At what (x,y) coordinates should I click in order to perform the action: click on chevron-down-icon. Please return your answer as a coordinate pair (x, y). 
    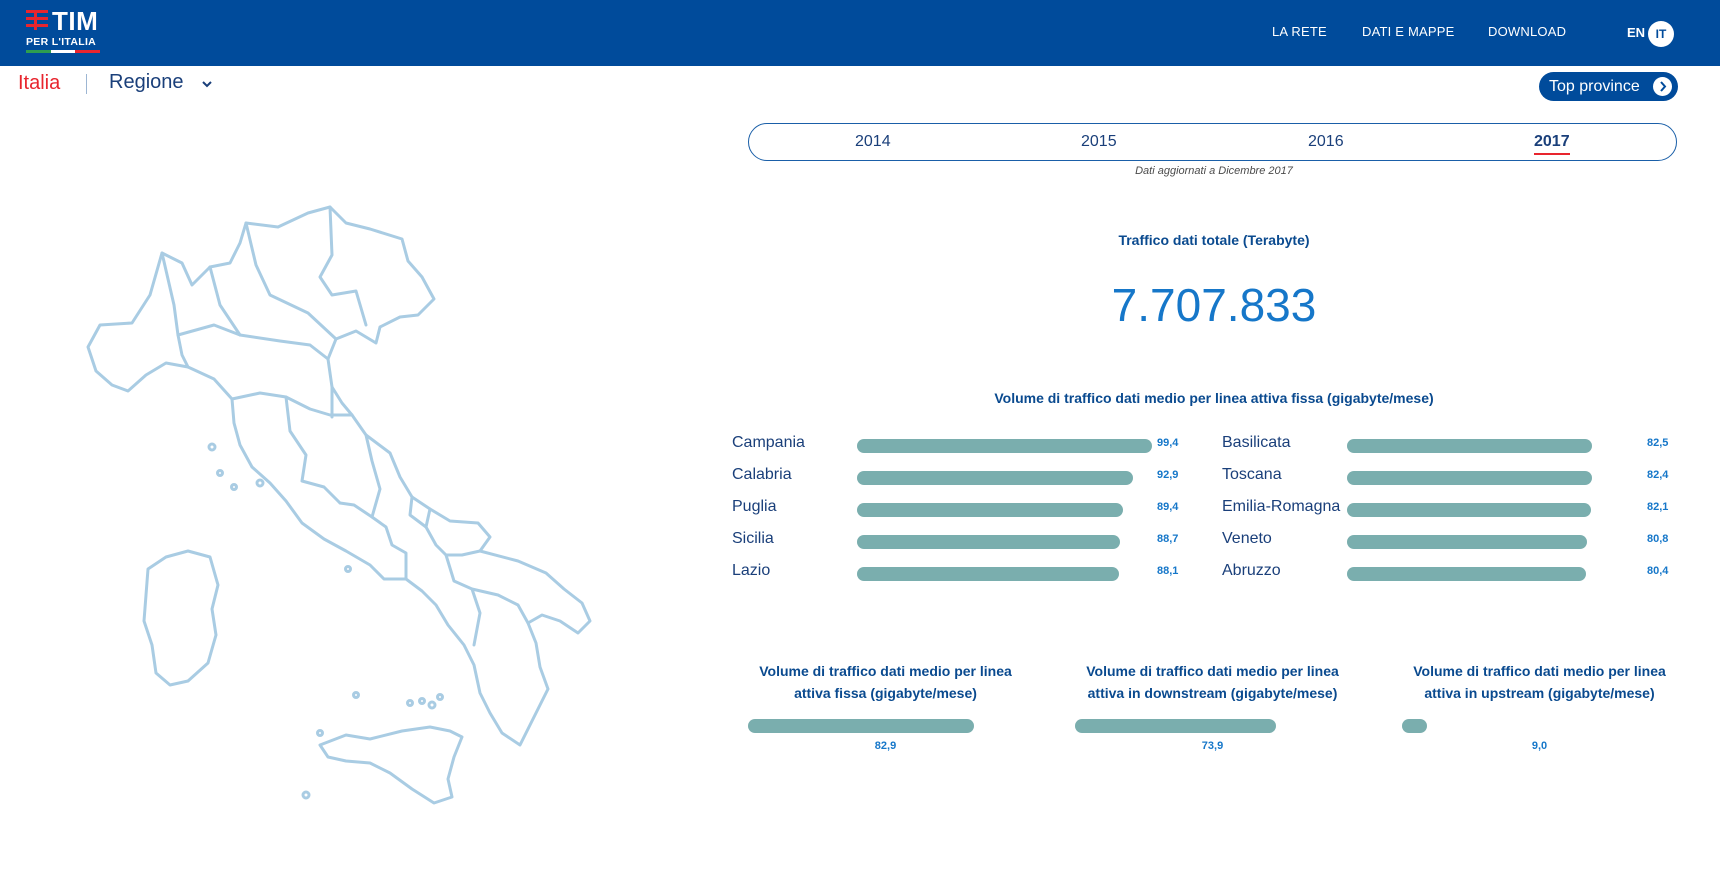
    Looking at the image, I should click on (207, 84).